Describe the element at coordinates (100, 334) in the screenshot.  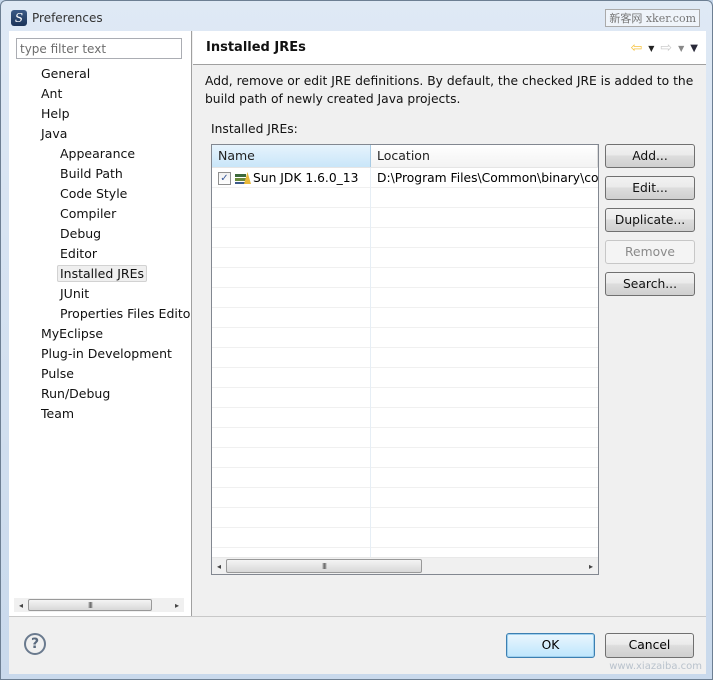
I see `tree-item-myeclipse: MyEclipse` at that location.